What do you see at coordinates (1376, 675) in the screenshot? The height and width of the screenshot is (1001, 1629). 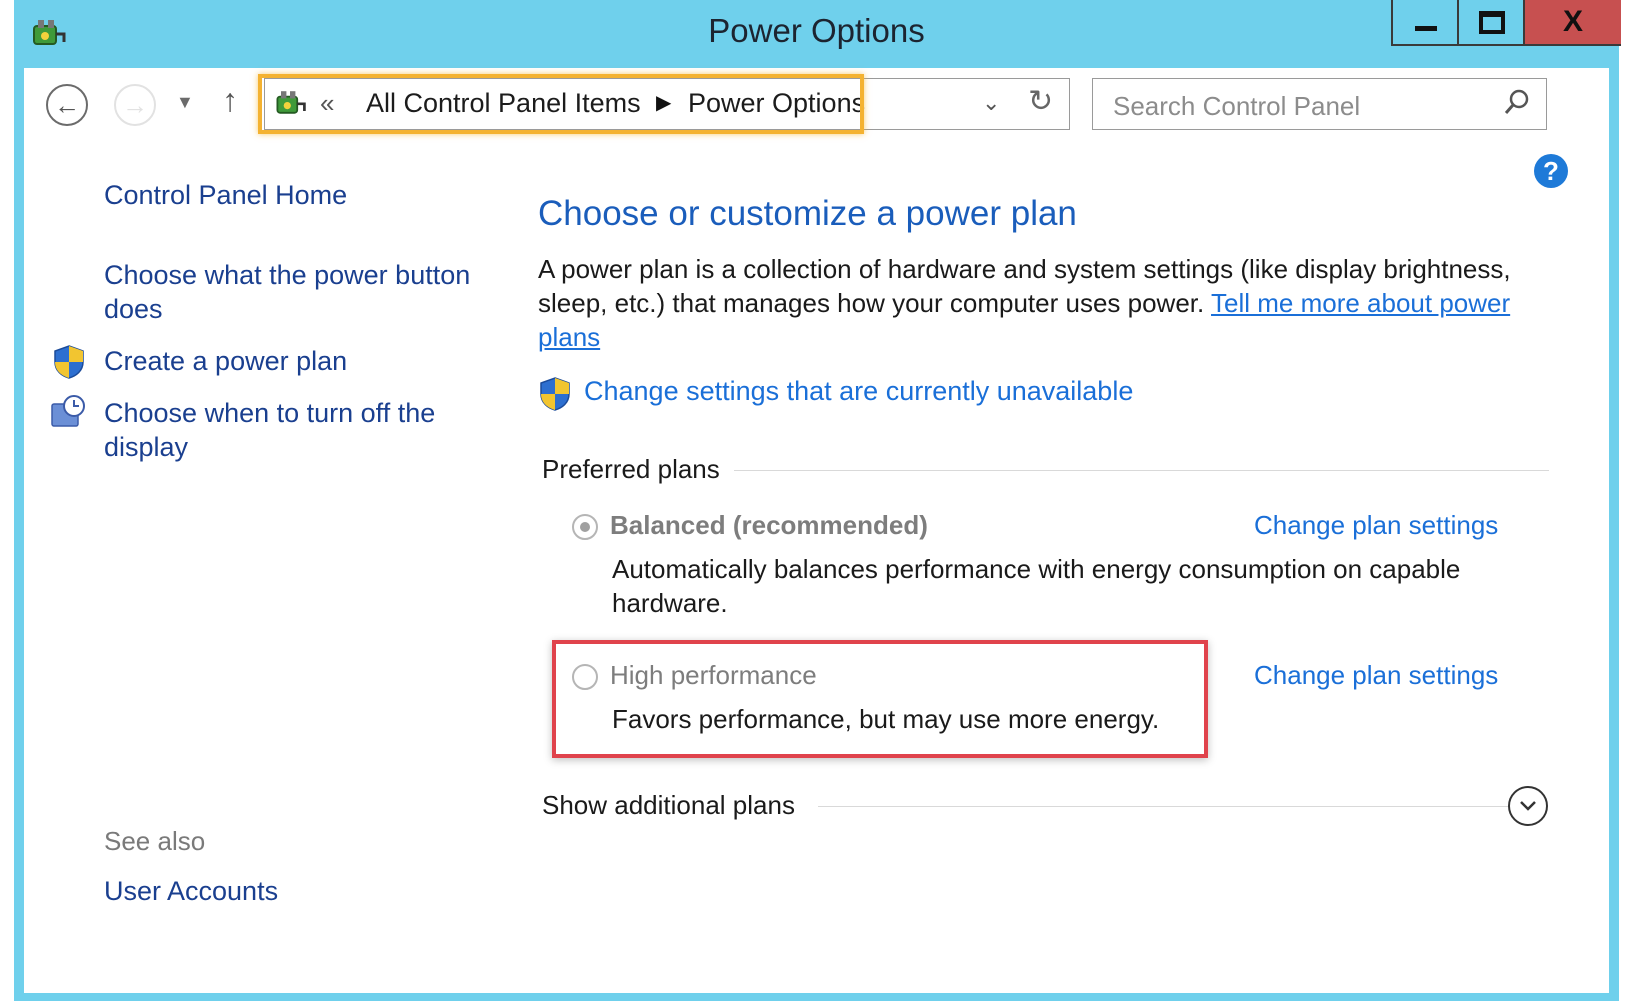 I see `high-performance-change-plan-settings-link: Change plan settings` at bounding box center [1376, 675].